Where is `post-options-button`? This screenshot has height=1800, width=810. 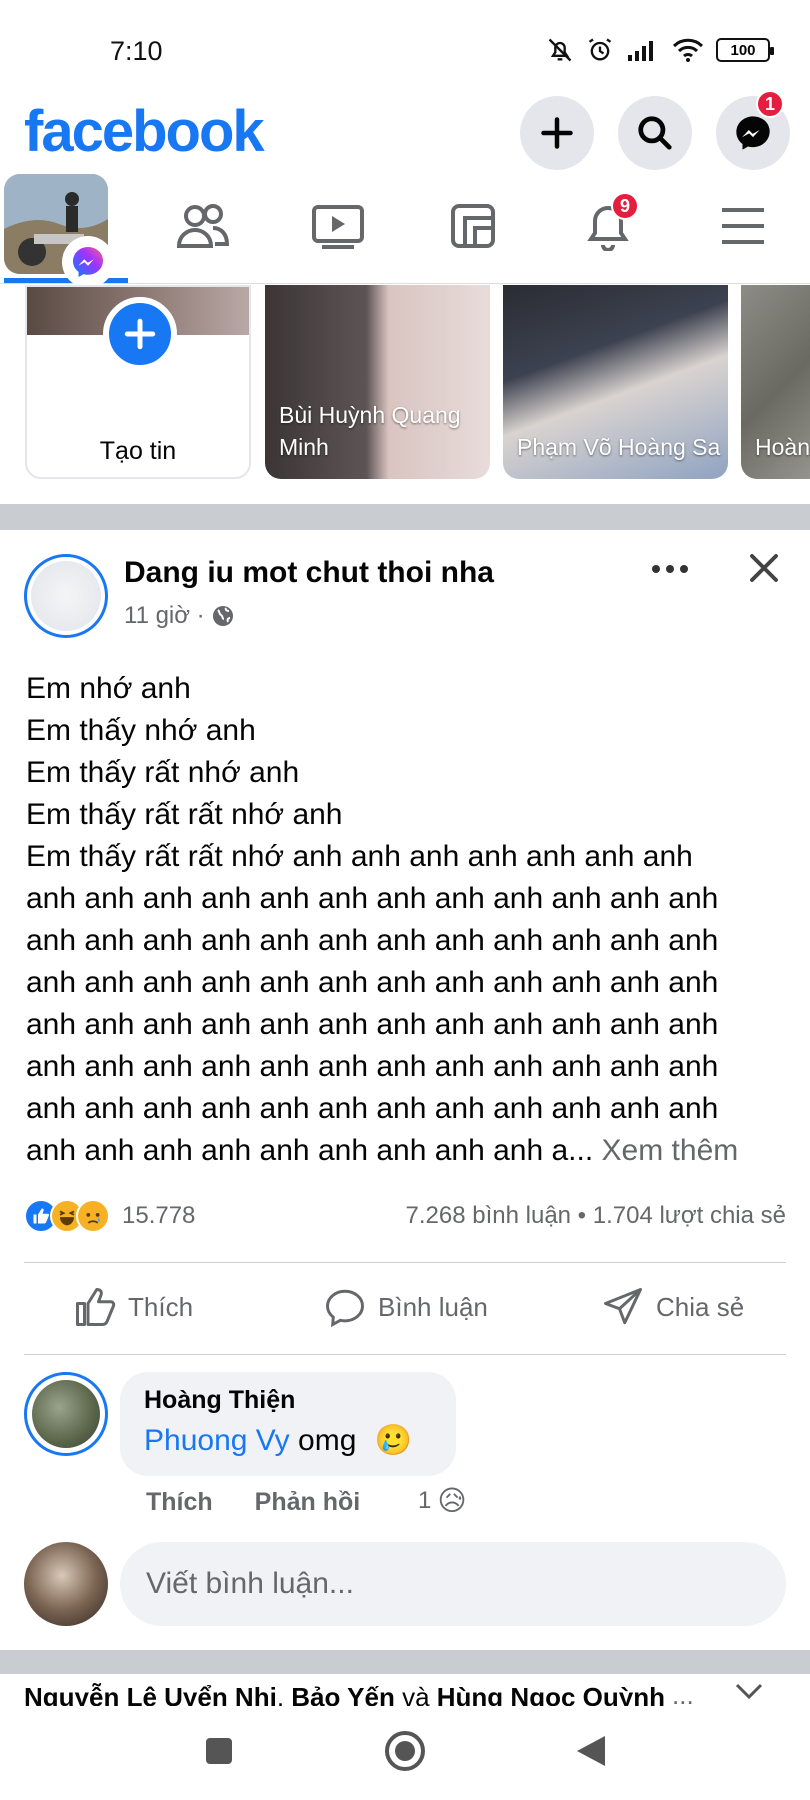 post-options-button is located at coordinates (673, 571).